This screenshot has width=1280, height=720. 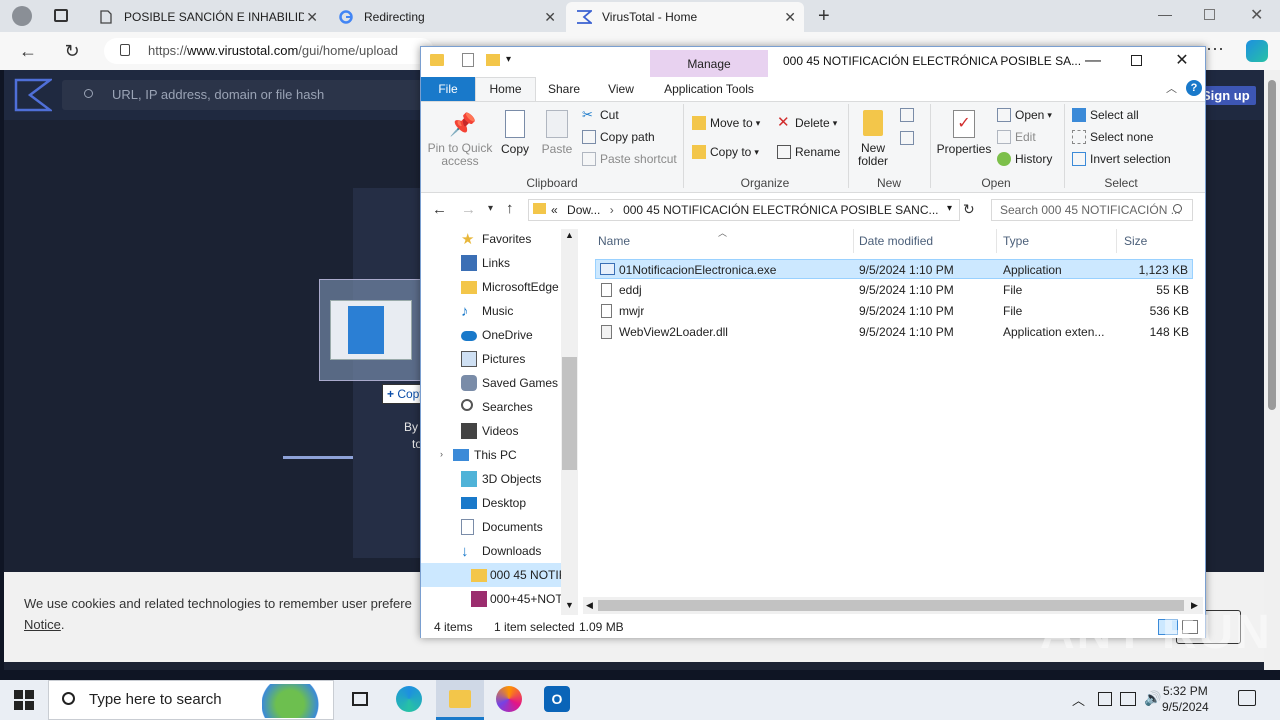 What do you see at coordinates (1024, 115) in the screenshot?
I see `open-button: Open ▾` at bounding box center [1024, 115].